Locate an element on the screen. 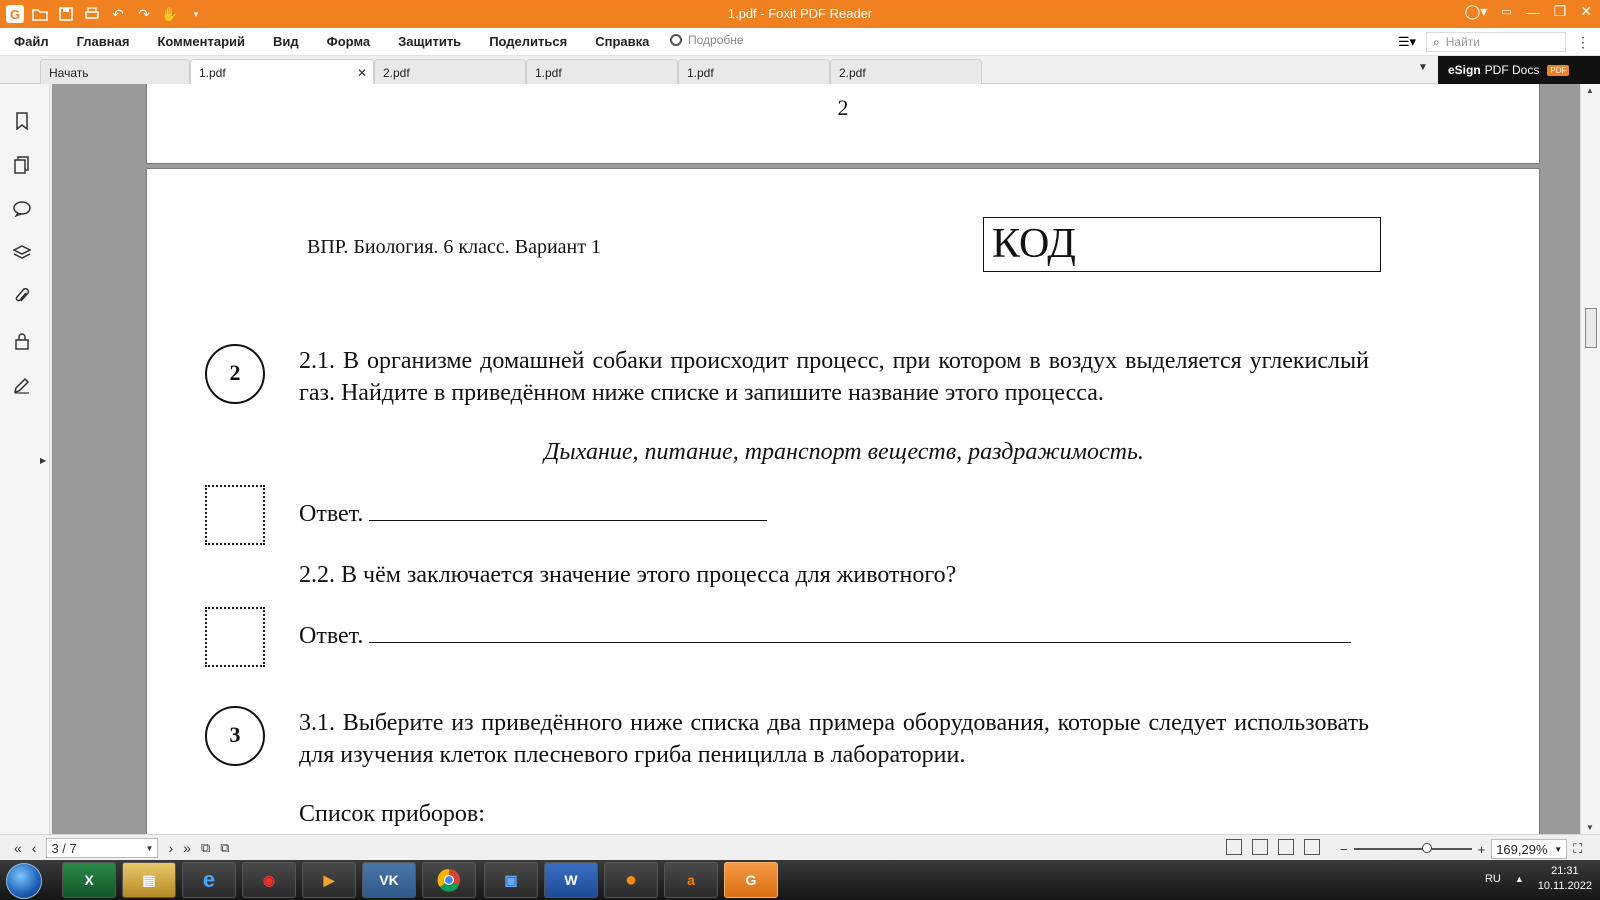  esign-bold-label: eSign is located at coordinates (1464, 70).